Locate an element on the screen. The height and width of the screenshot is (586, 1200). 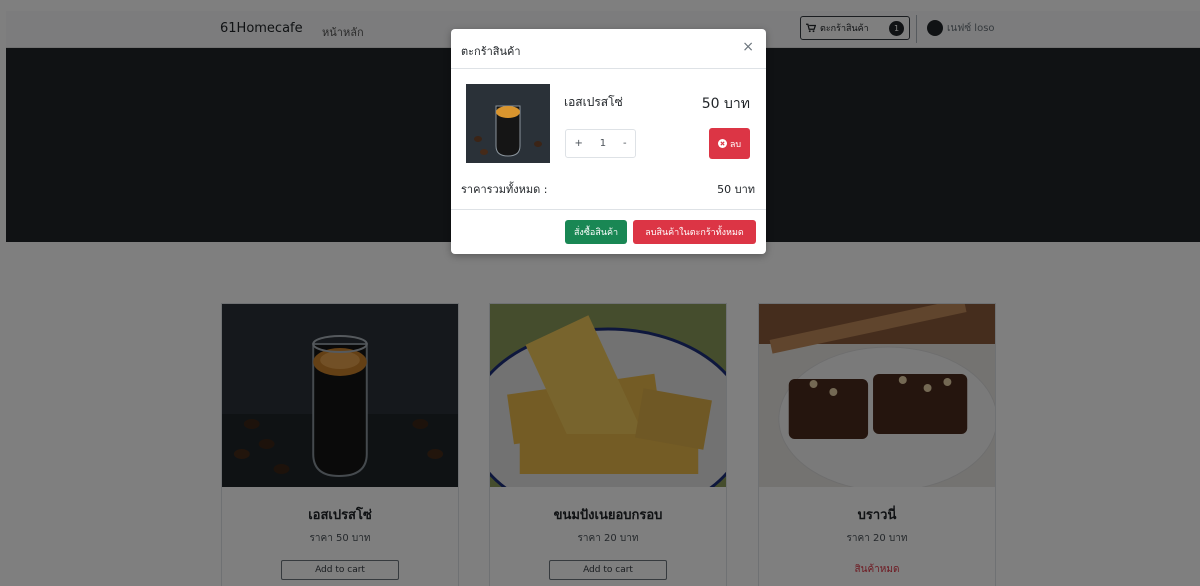
quantity-increase-button: + is located at coordinates (578, 143).